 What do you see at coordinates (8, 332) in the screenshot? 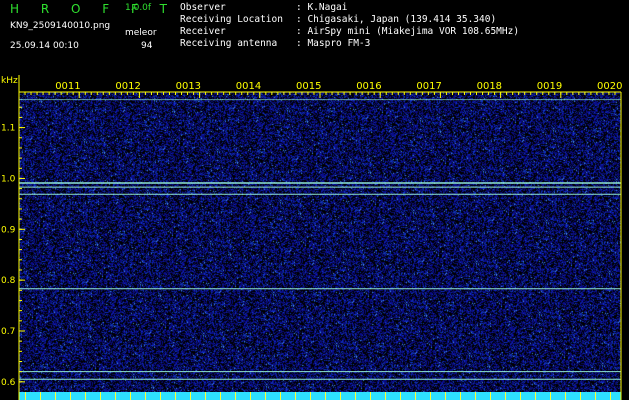
I see `y-tick-label: 0.7` at bounding box center [8, 332].